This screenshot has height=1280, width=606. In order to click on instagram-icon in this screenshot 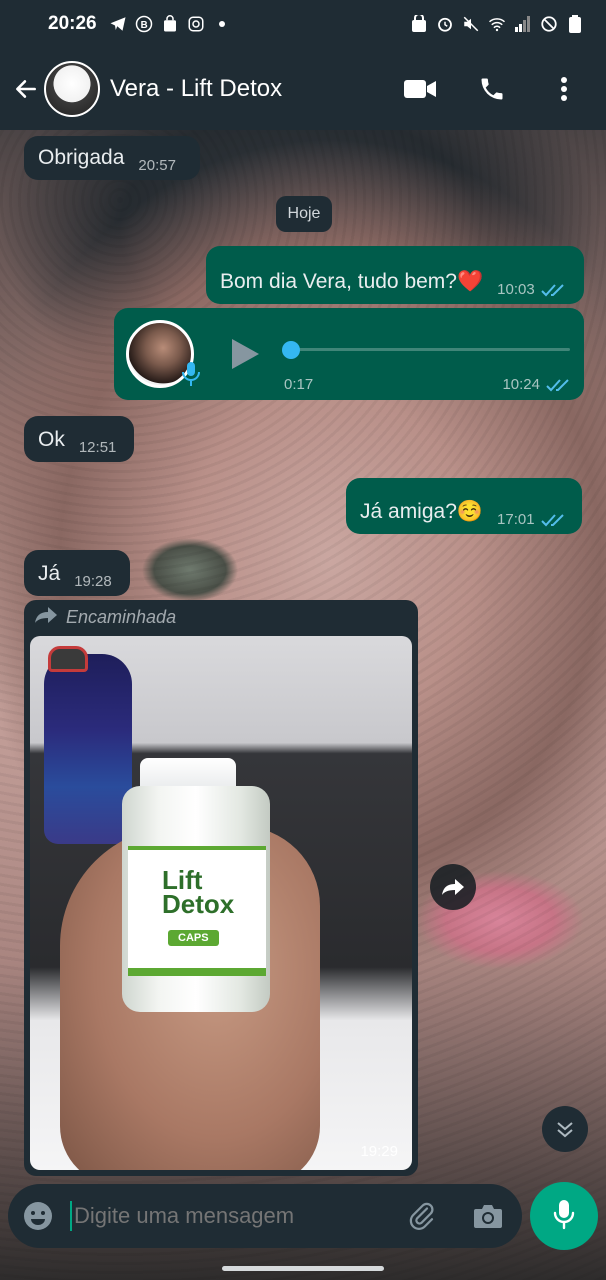, I will do `click(196, 24)`.